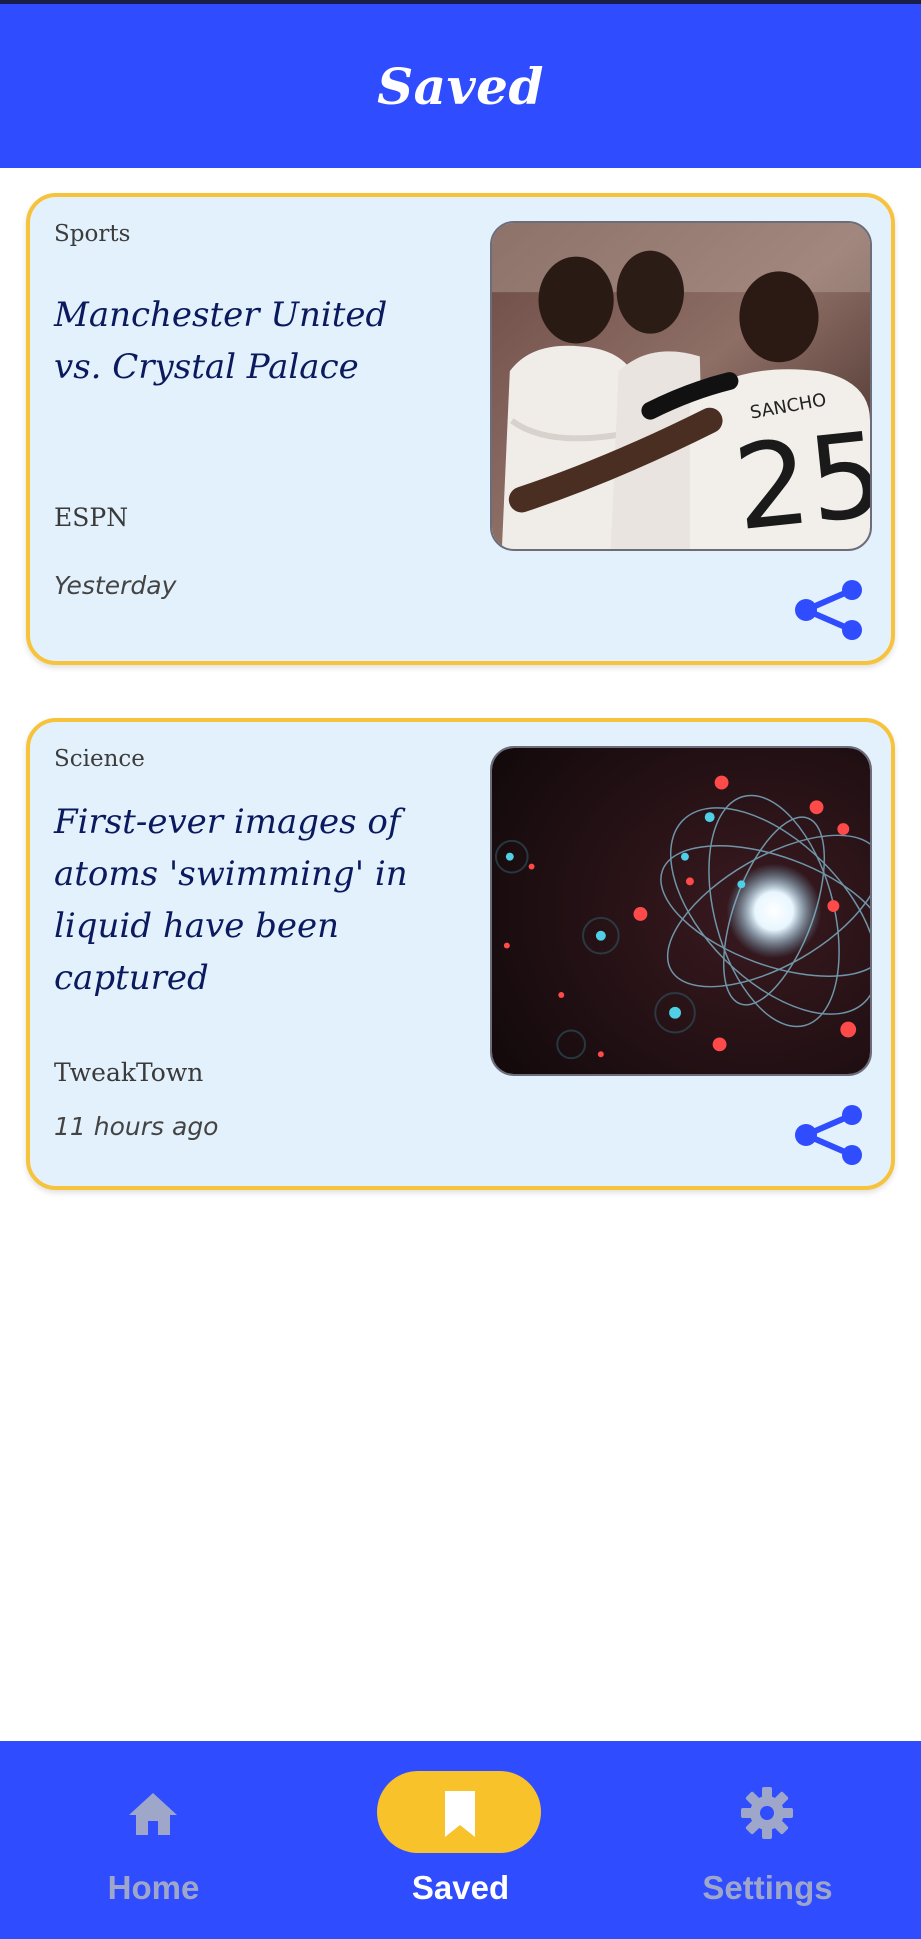 This screenshot has width=921, height=1939. I want to click on article-category: Science, so click(99, 759).